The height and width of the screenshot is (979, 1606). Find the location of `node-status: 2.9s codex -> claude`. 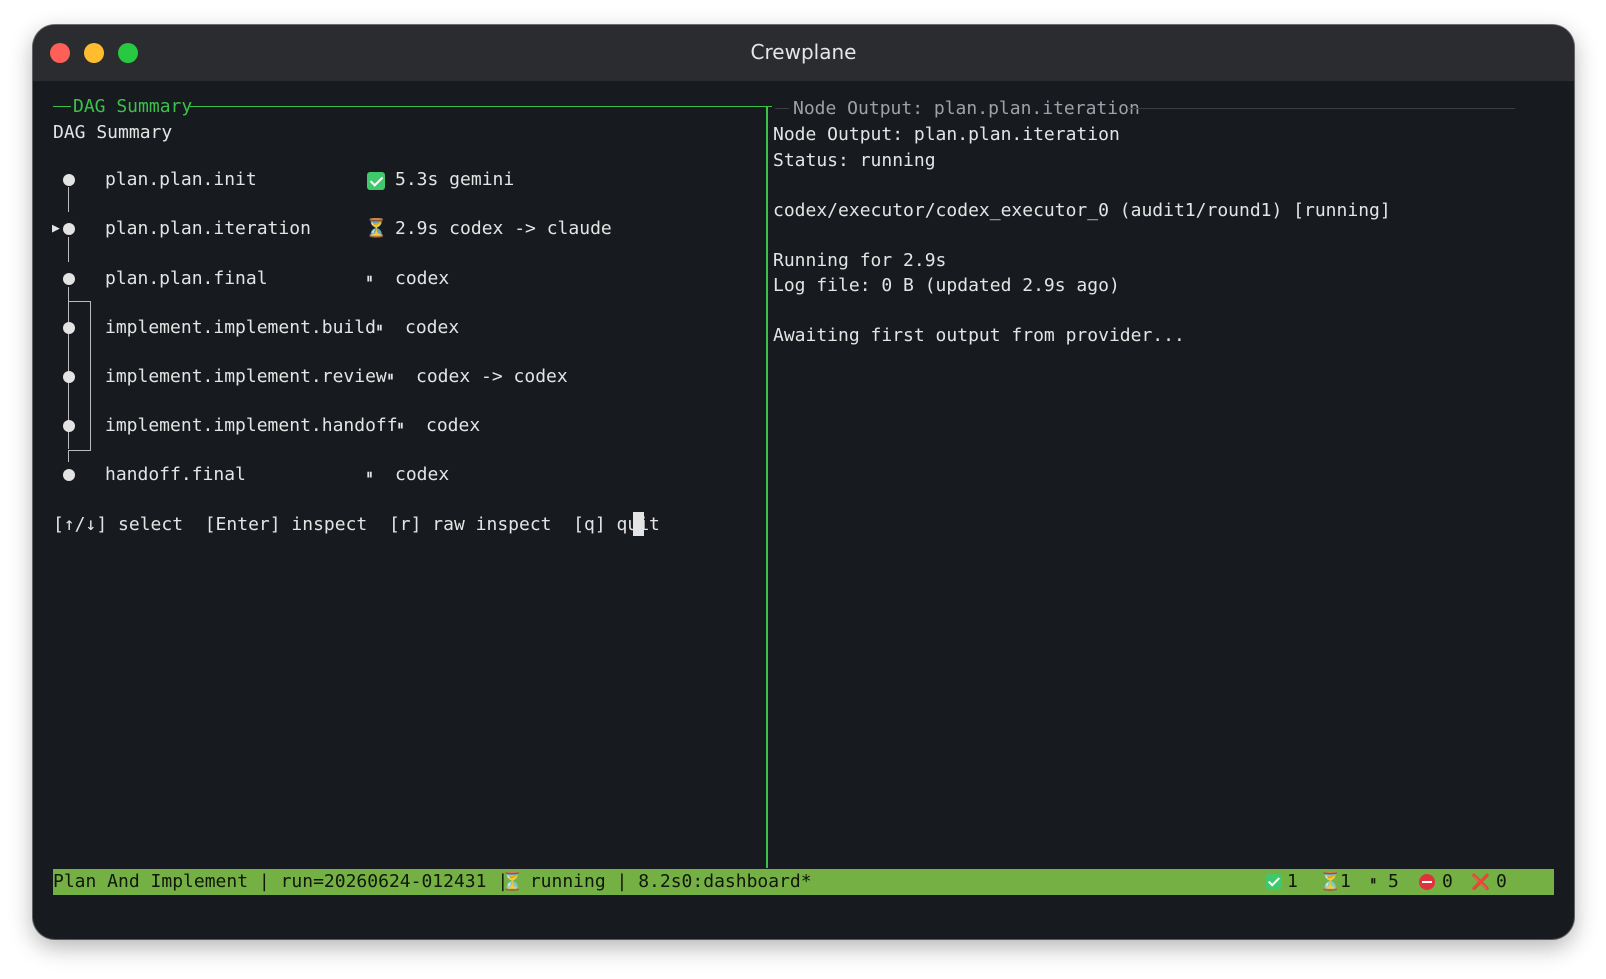

node-status: 2.9s codex -> claude is located at coordinates (503, 228).